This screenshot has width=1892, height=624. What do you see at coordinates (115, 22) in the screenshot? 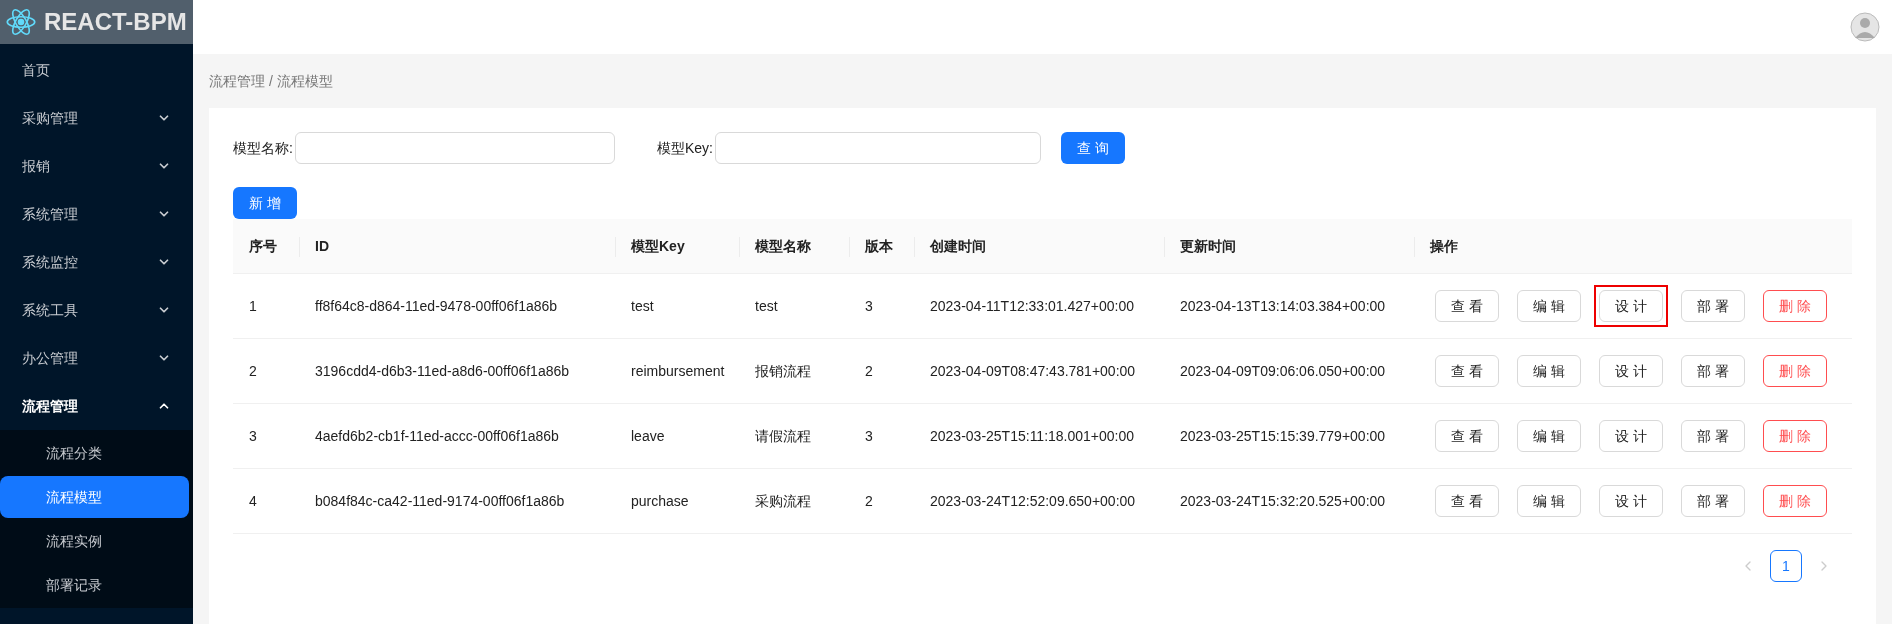
I see `app-title: REACT-BPM` at bounding box center [115, 22].